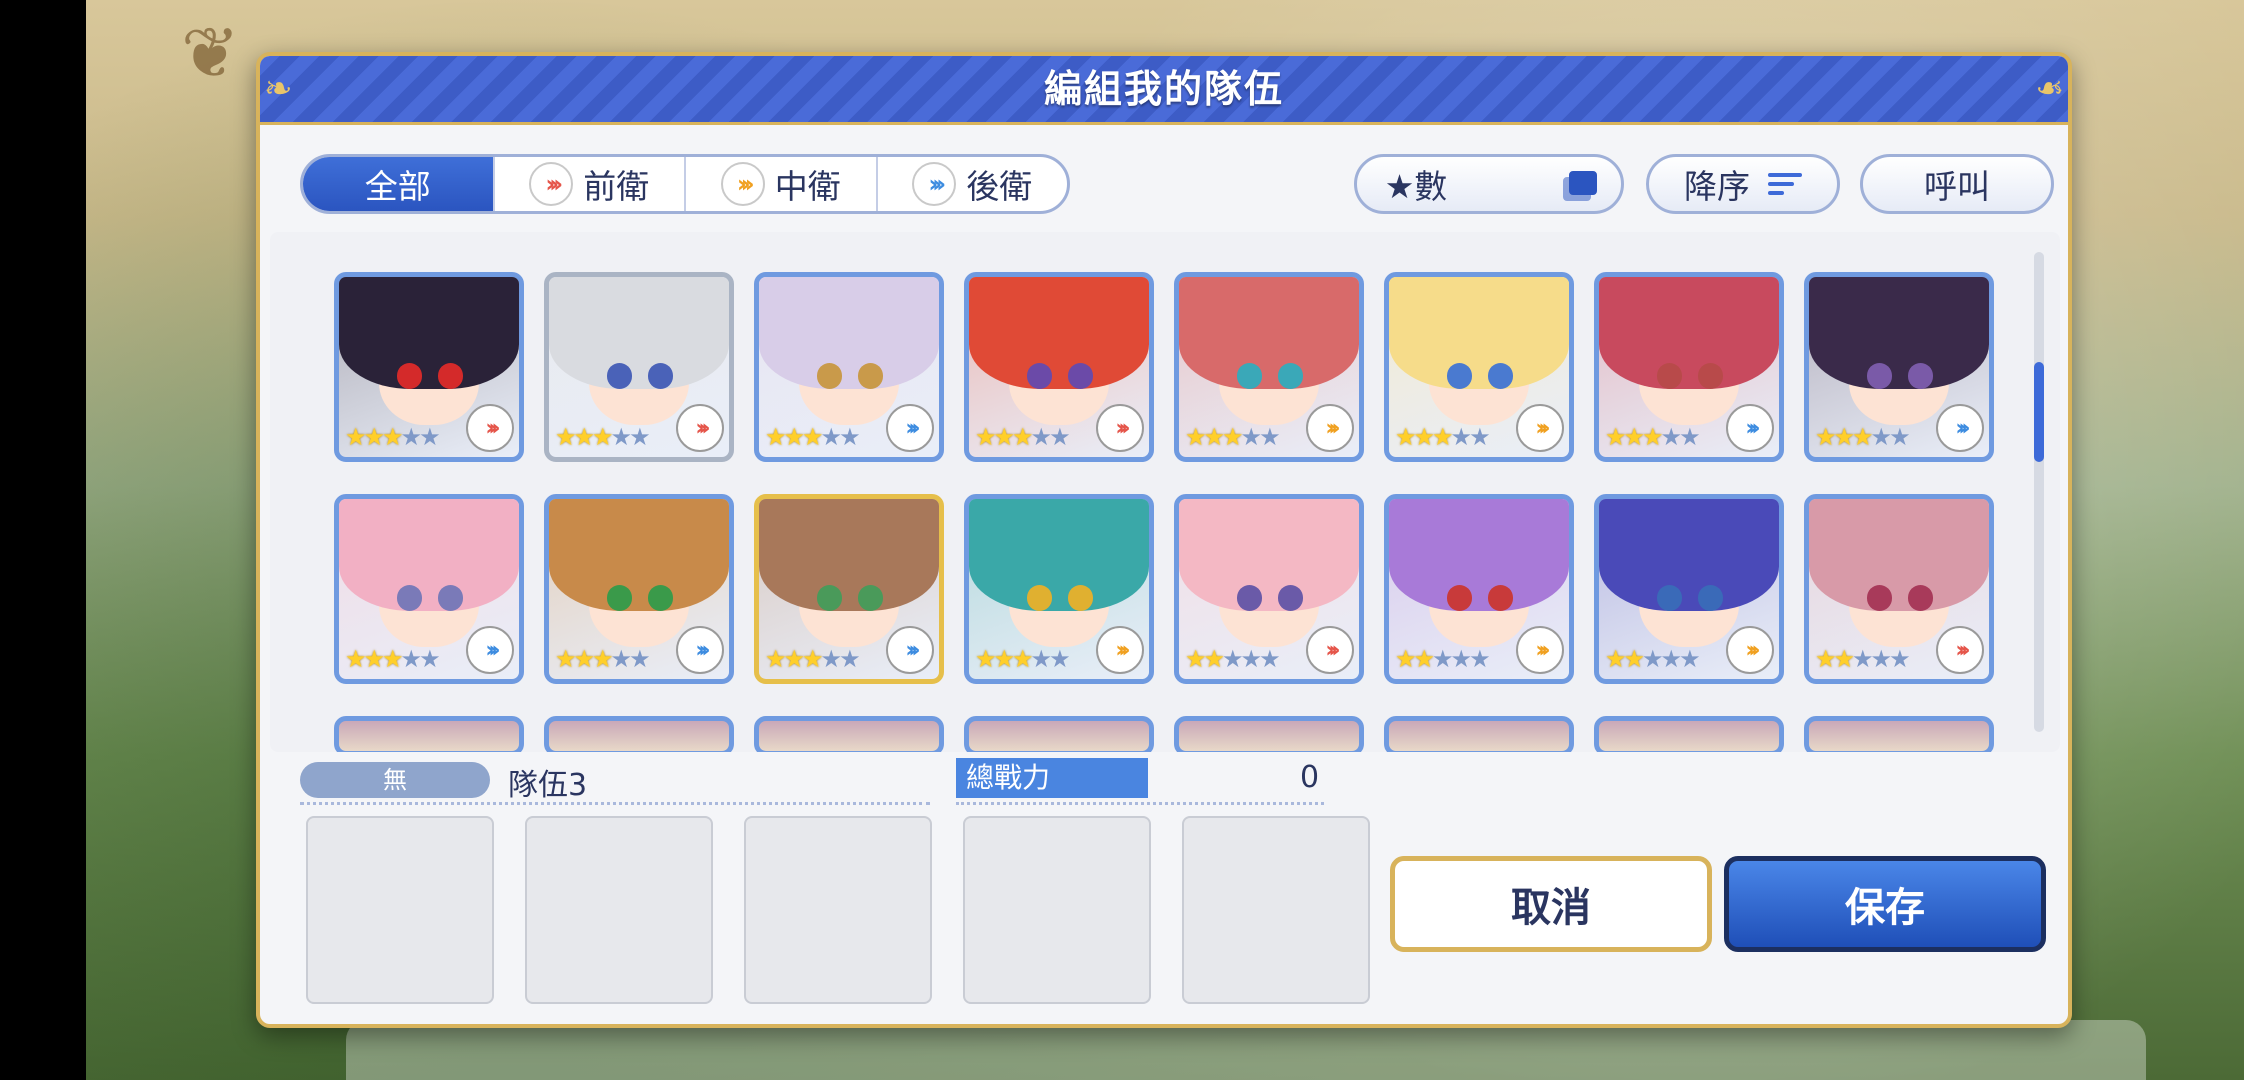  Describe the element at coordinates (395, 780) in the screenshot. I see `team-tag-badge: 無` at that location.